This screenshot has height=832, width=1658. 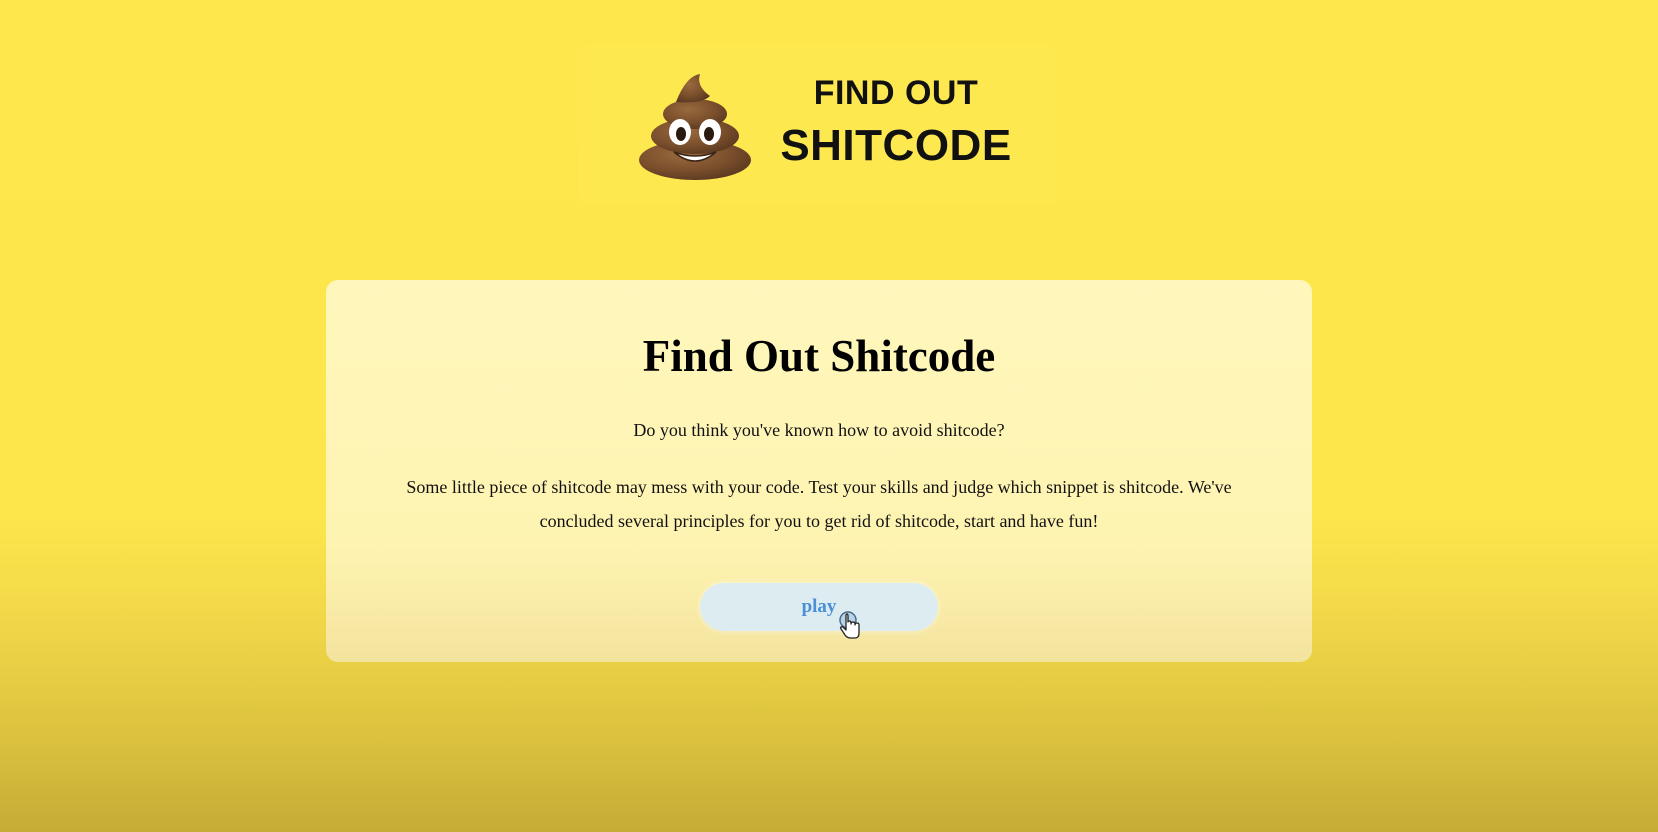 What do you see at coordinates (695, 127) in the screenshot?
I see `poop-emoji-icon` at bounding box center [695, 127].